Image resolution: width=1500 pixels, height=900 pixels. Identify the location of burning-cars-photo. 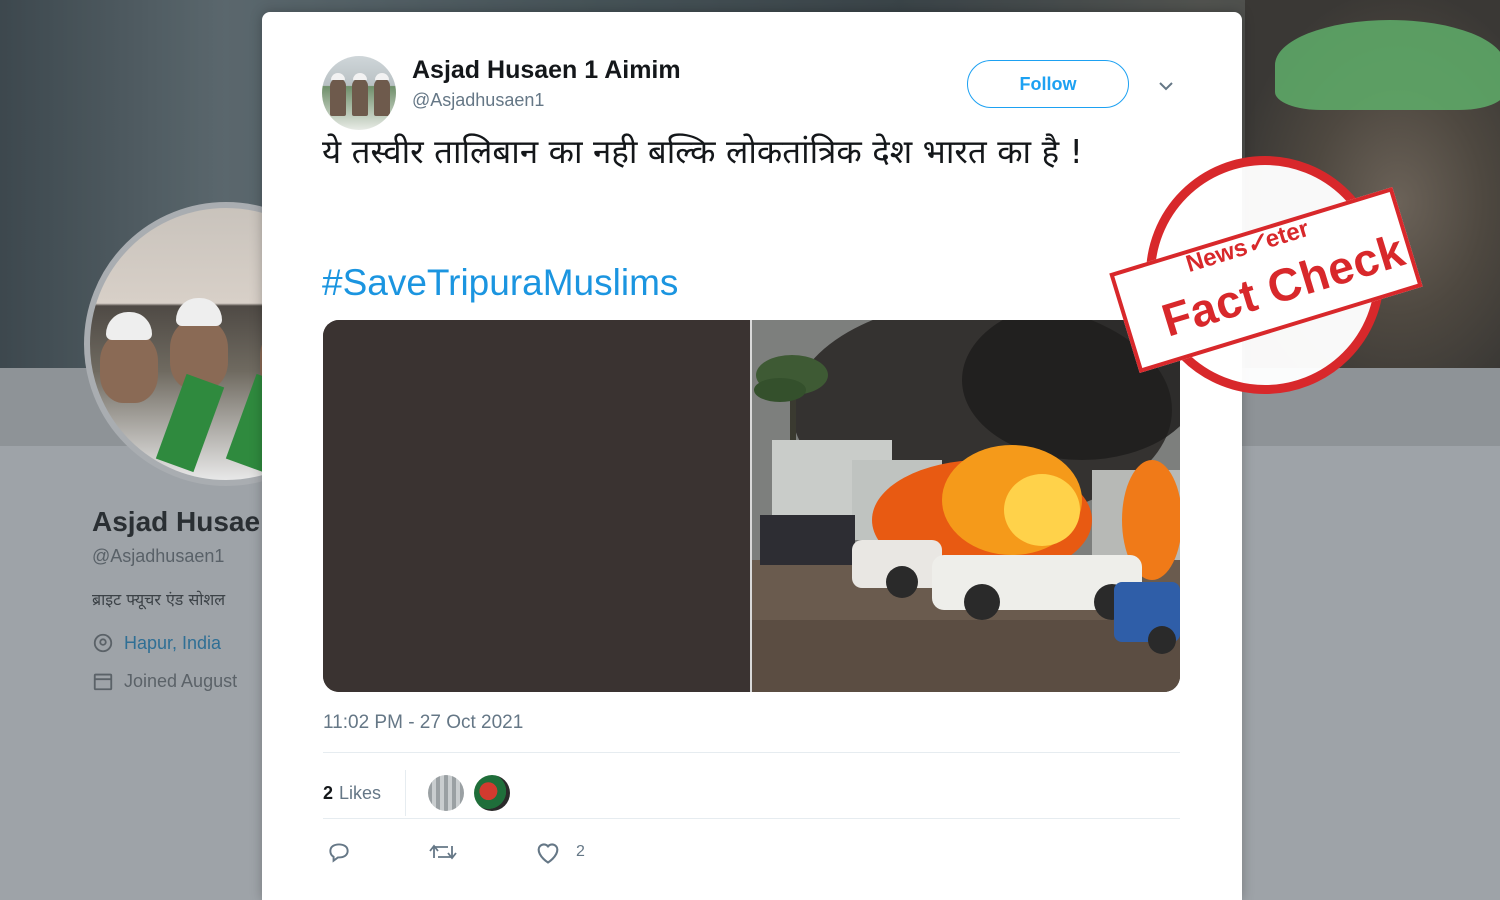
(966, 506).